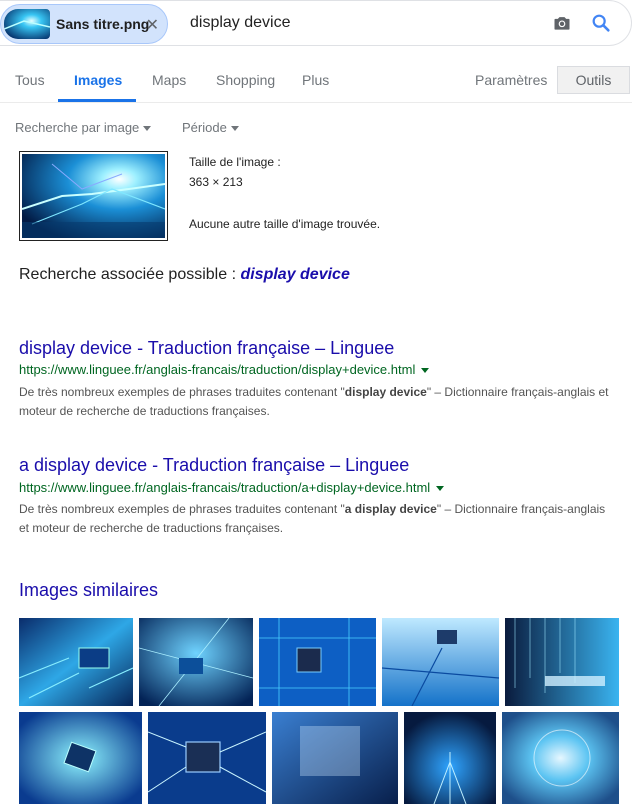 The width and height of the screenshot is (632, 805). I want to click on tab-more: Plus, so click(315, 80).